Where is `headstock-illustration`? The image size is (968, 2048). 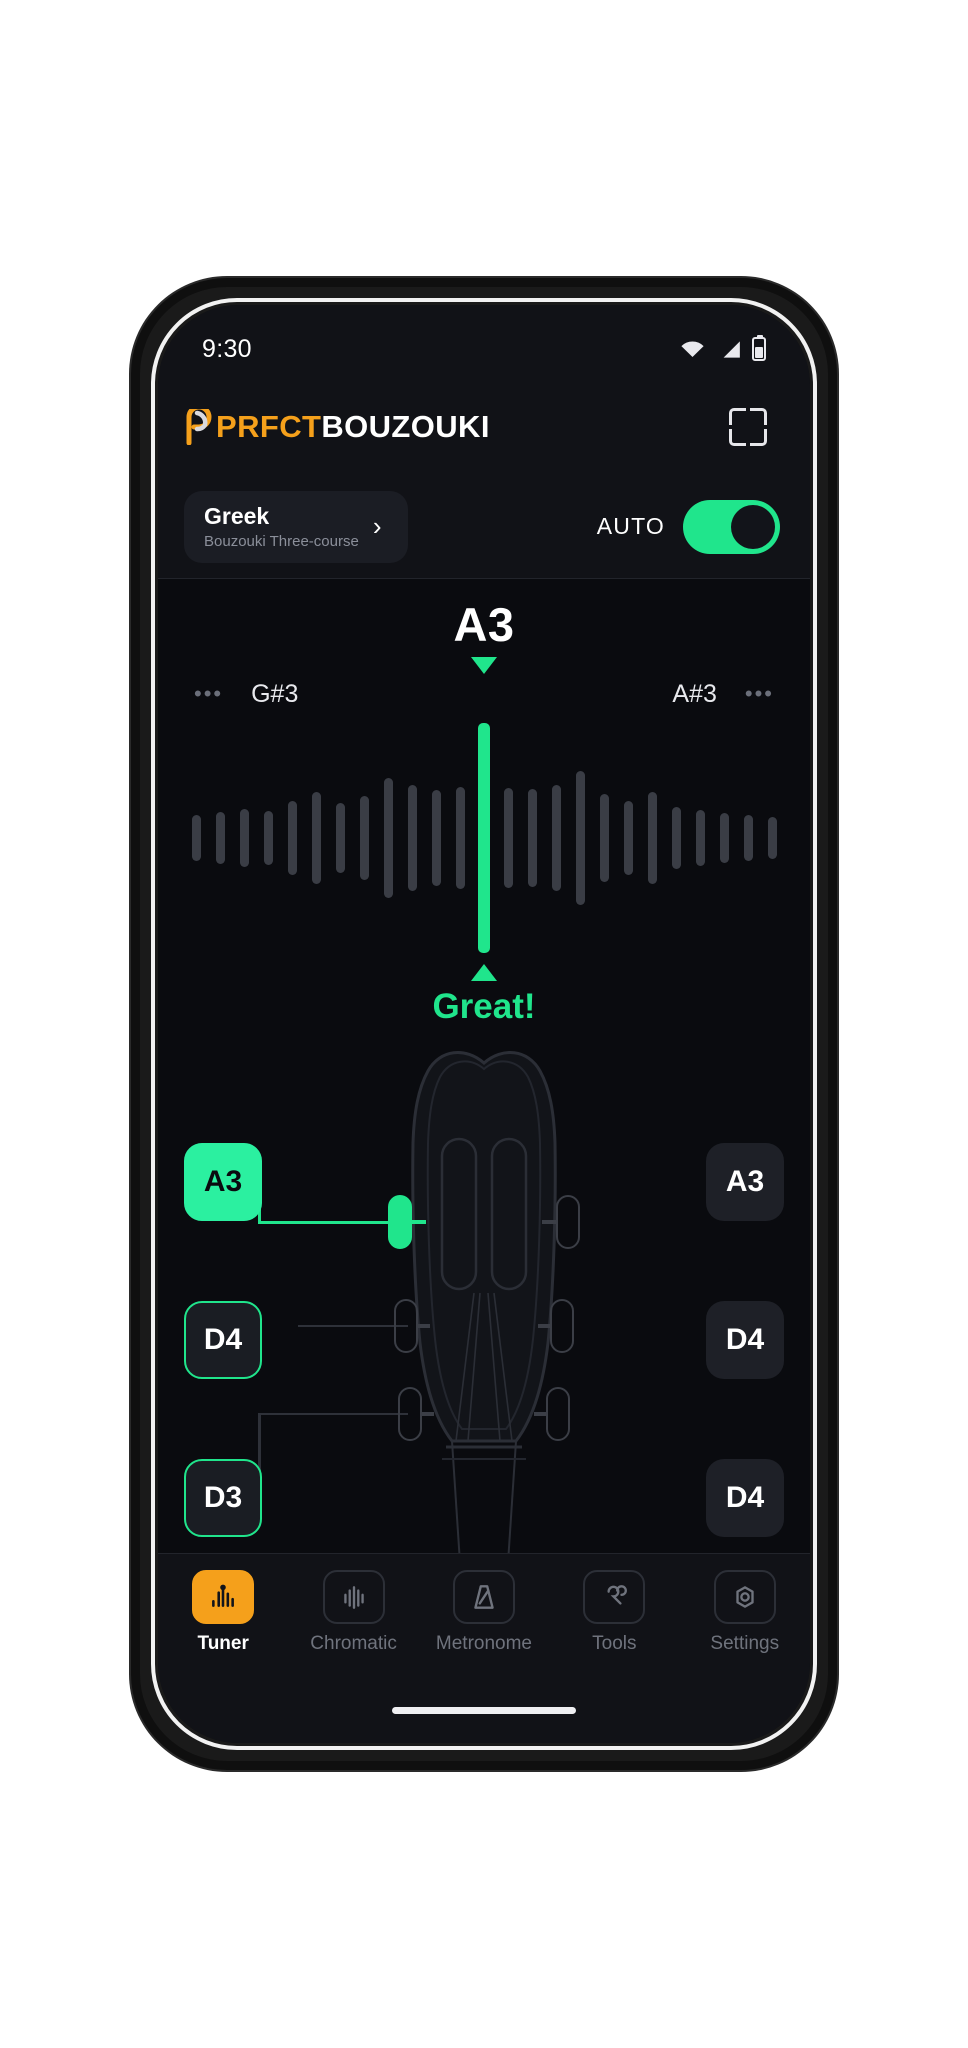
headstock-illustration is located at coordinates (484, 1302).